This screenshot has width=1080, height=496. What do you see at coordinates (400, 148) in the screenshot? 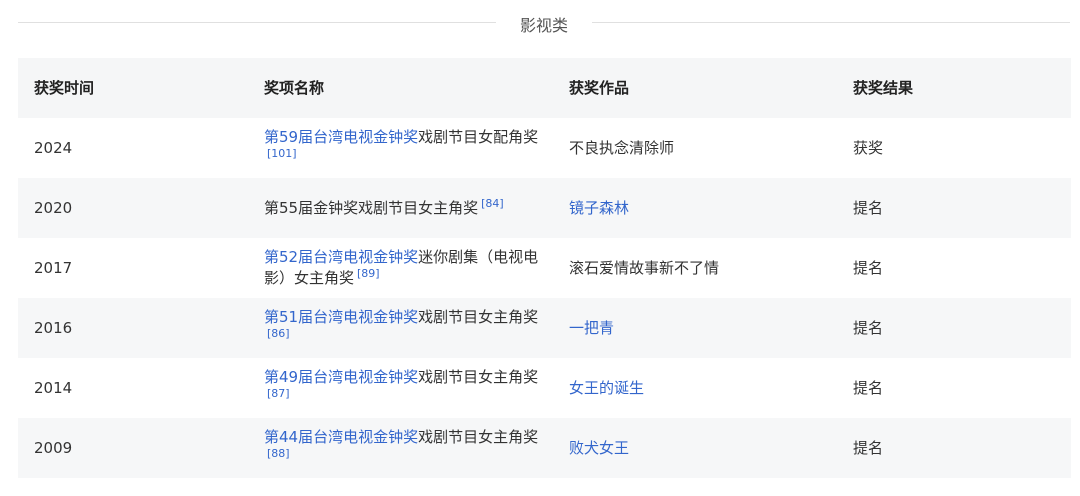
I see `cell-award: 第59届台湾电视金钟奖戏剧节目女配角奖 [101]` at bounding box center [400, 148].